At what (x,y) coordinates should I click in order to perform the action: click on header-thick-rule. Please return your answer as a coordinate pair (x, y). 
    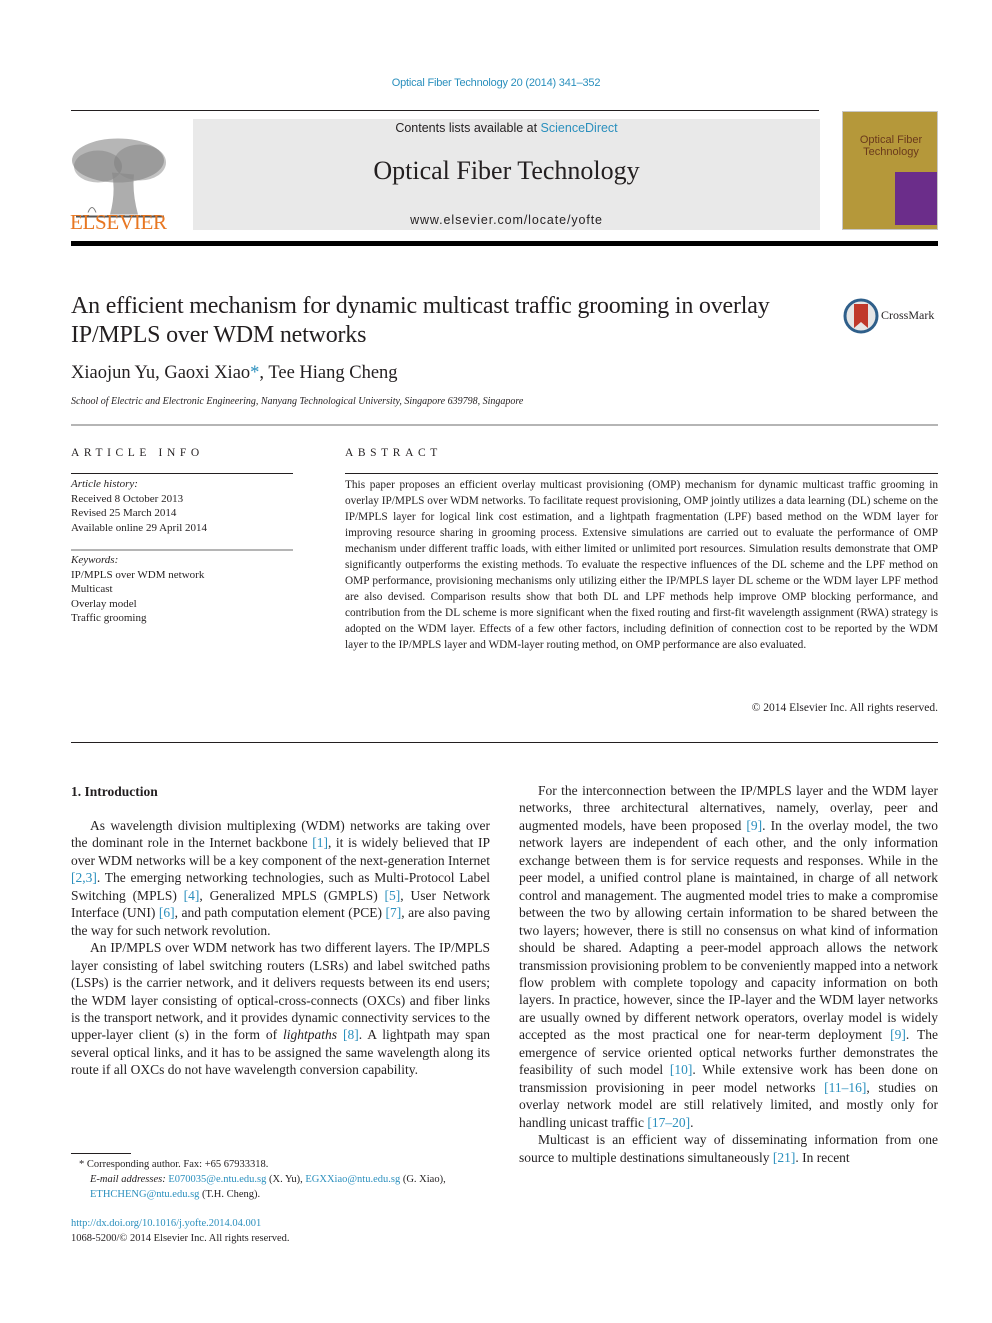
    Looking at the image, I should click on (504, 243).